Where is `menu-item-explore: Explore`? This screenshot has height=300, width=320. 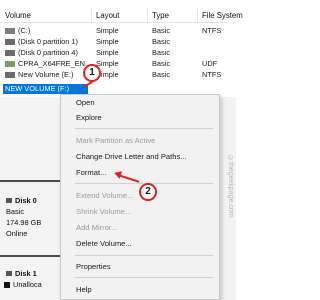 menu-item-explore: Explore is located at coordinates (89, 117).